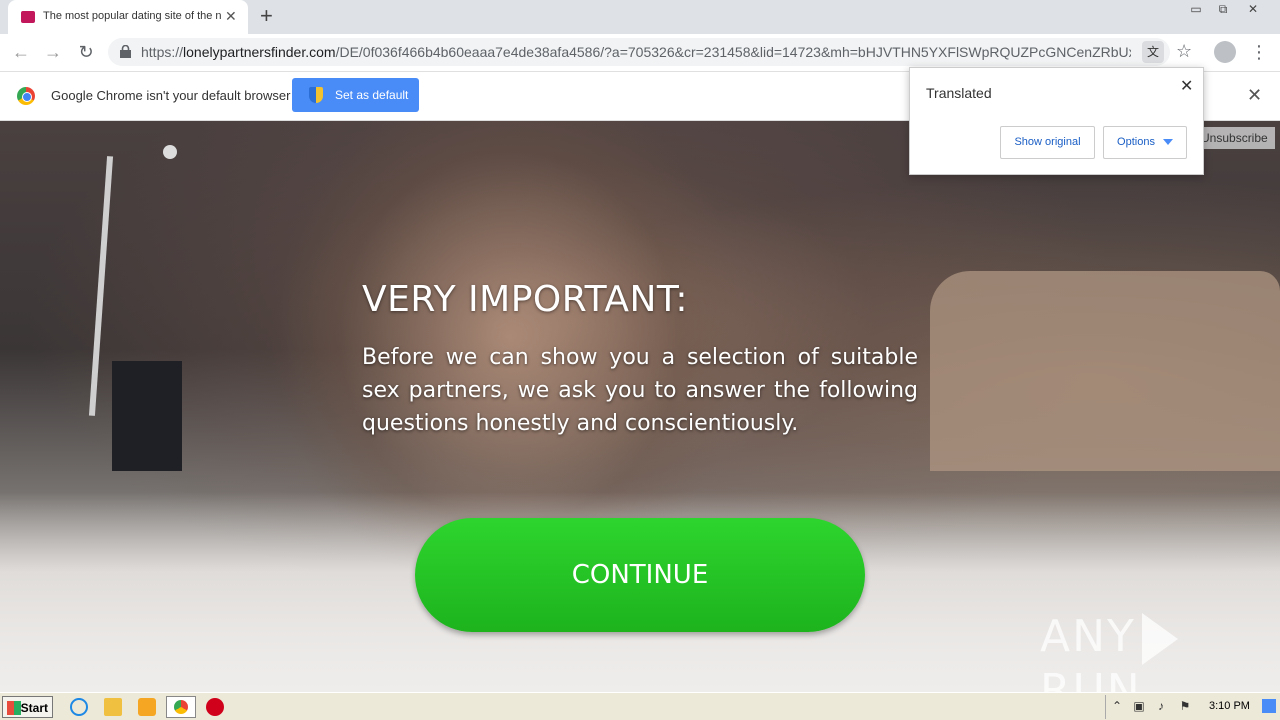 The height and width of the screenshot is (720, 1280). Describe the element at coordinates (372, 95) in the screenshot. I see `set-as-default-label: Set as default` at that location.